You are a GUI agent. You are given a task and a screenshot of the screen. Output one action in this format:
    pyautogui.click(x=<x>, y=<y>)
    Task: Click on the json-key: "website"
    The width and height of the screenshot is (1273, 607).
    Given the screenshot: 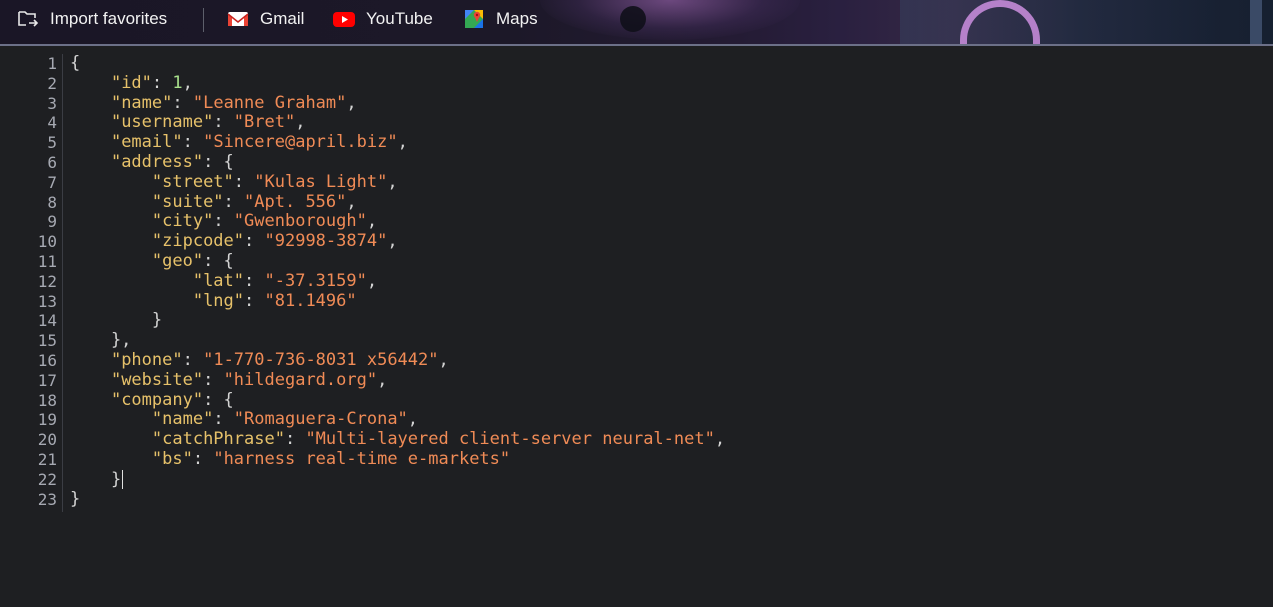 What is the action you would take?
    pyautogui.click(x=157, y=379)
    